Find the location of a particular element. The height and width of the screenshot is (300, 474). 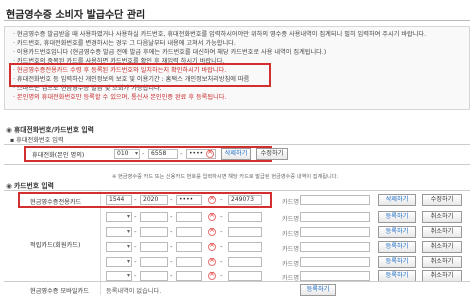

mobile-card-label: 현금영수증 모바일카드 is located at coordinates (59, 291).